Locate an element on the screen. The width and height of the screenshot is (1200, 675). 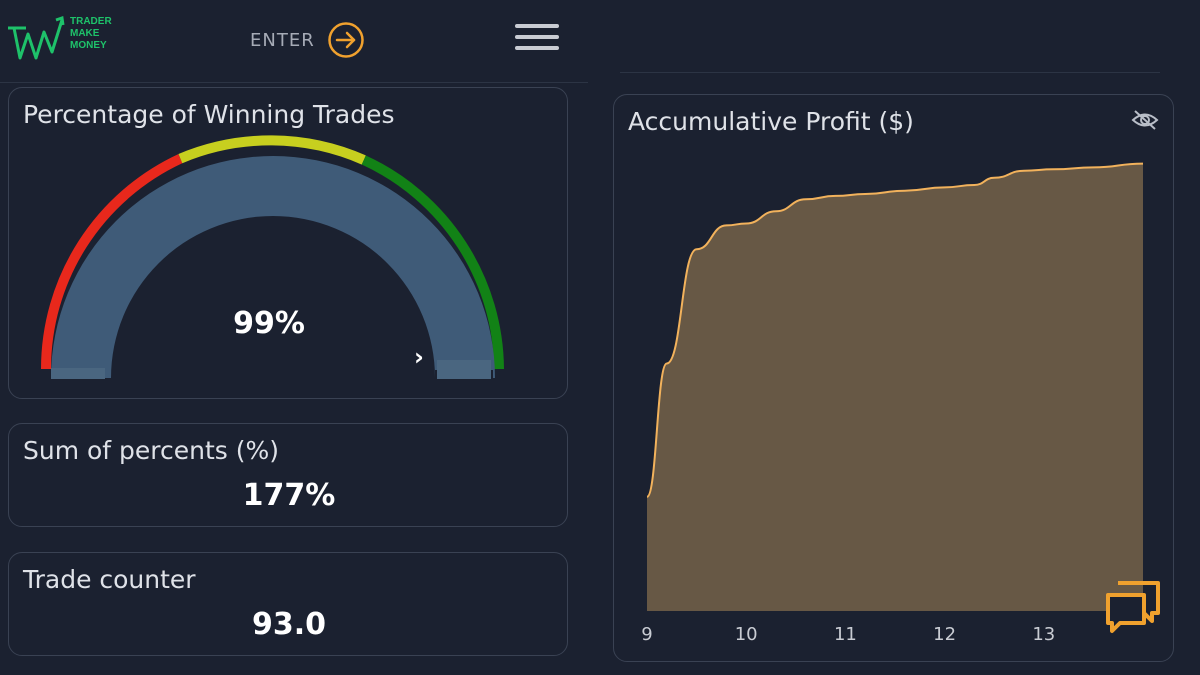
gauge-fill-band is located at coordinates (273, 267).